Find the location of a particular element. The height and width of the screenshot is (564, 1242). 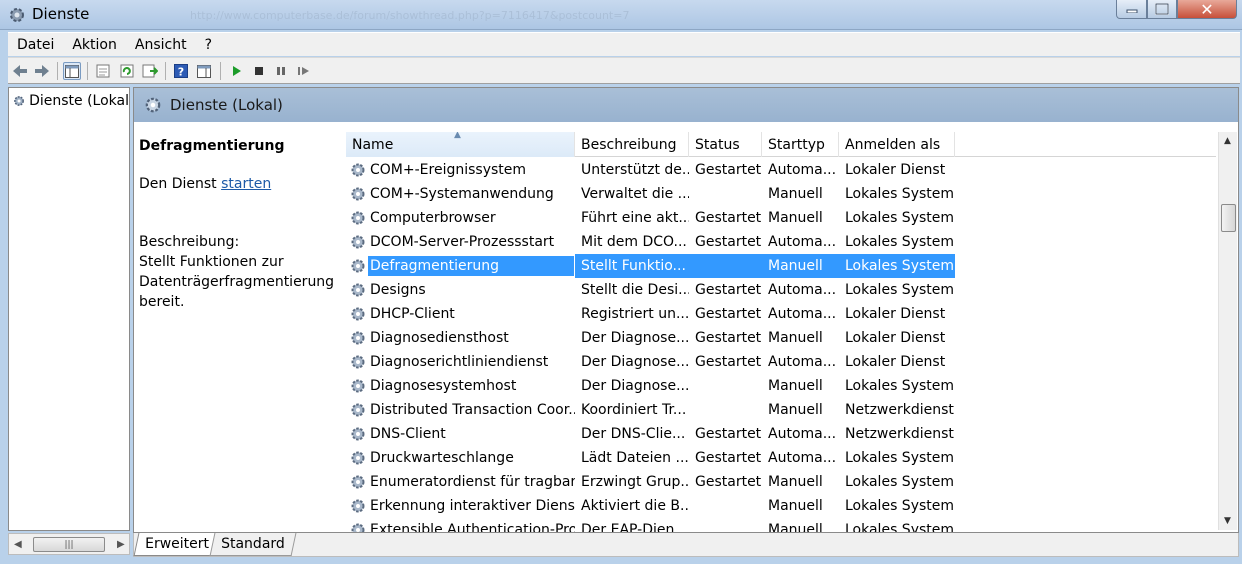

maximize-button is located at coordinates (1162, 9).